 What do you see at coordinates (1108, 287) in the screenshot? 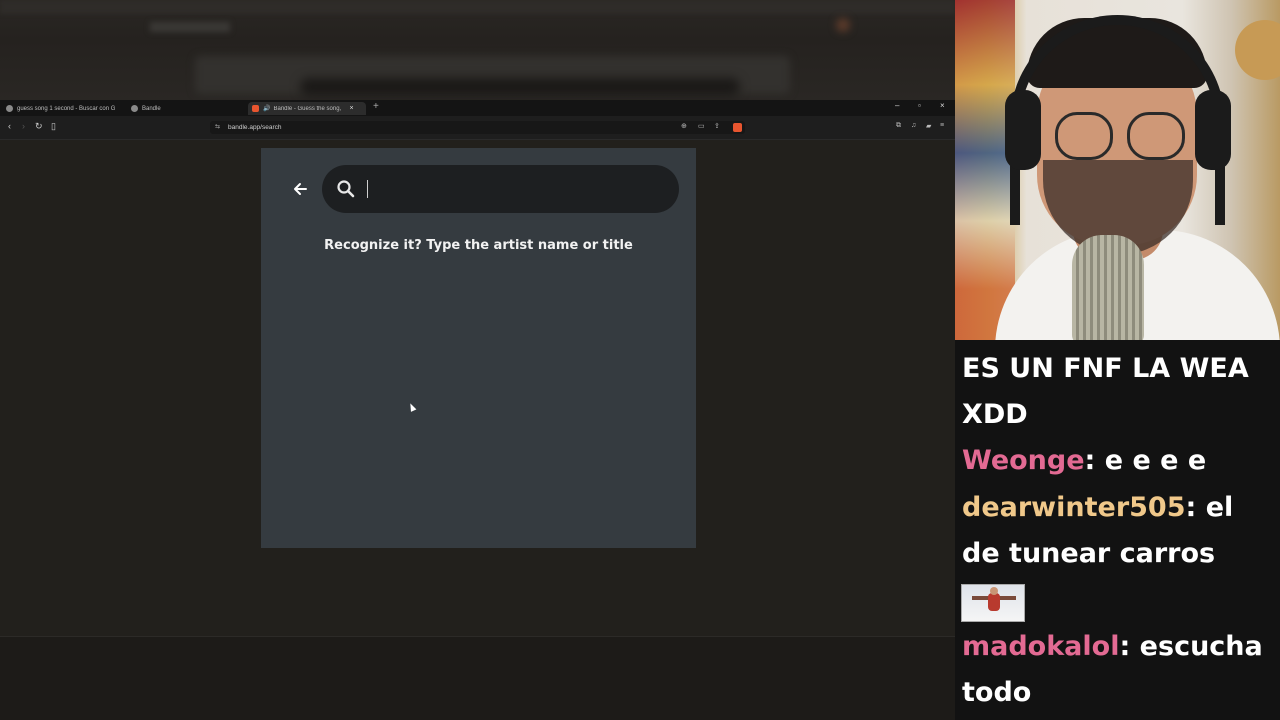
I see `microphone` at bounding box center [1108, 287].